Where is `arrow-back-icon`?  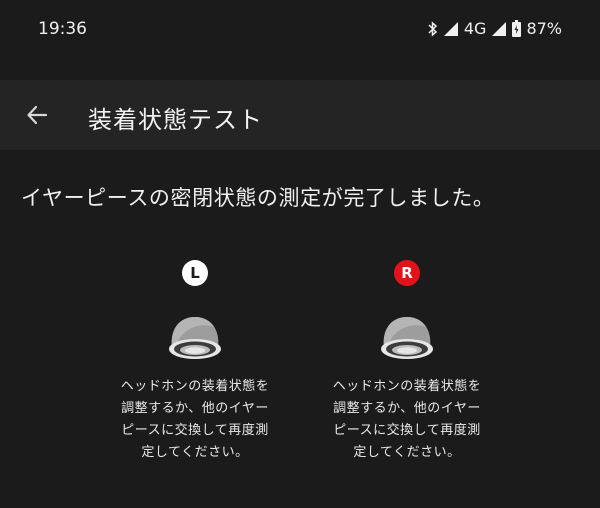 arrow-back-icon is located at coordinates (37, 115).